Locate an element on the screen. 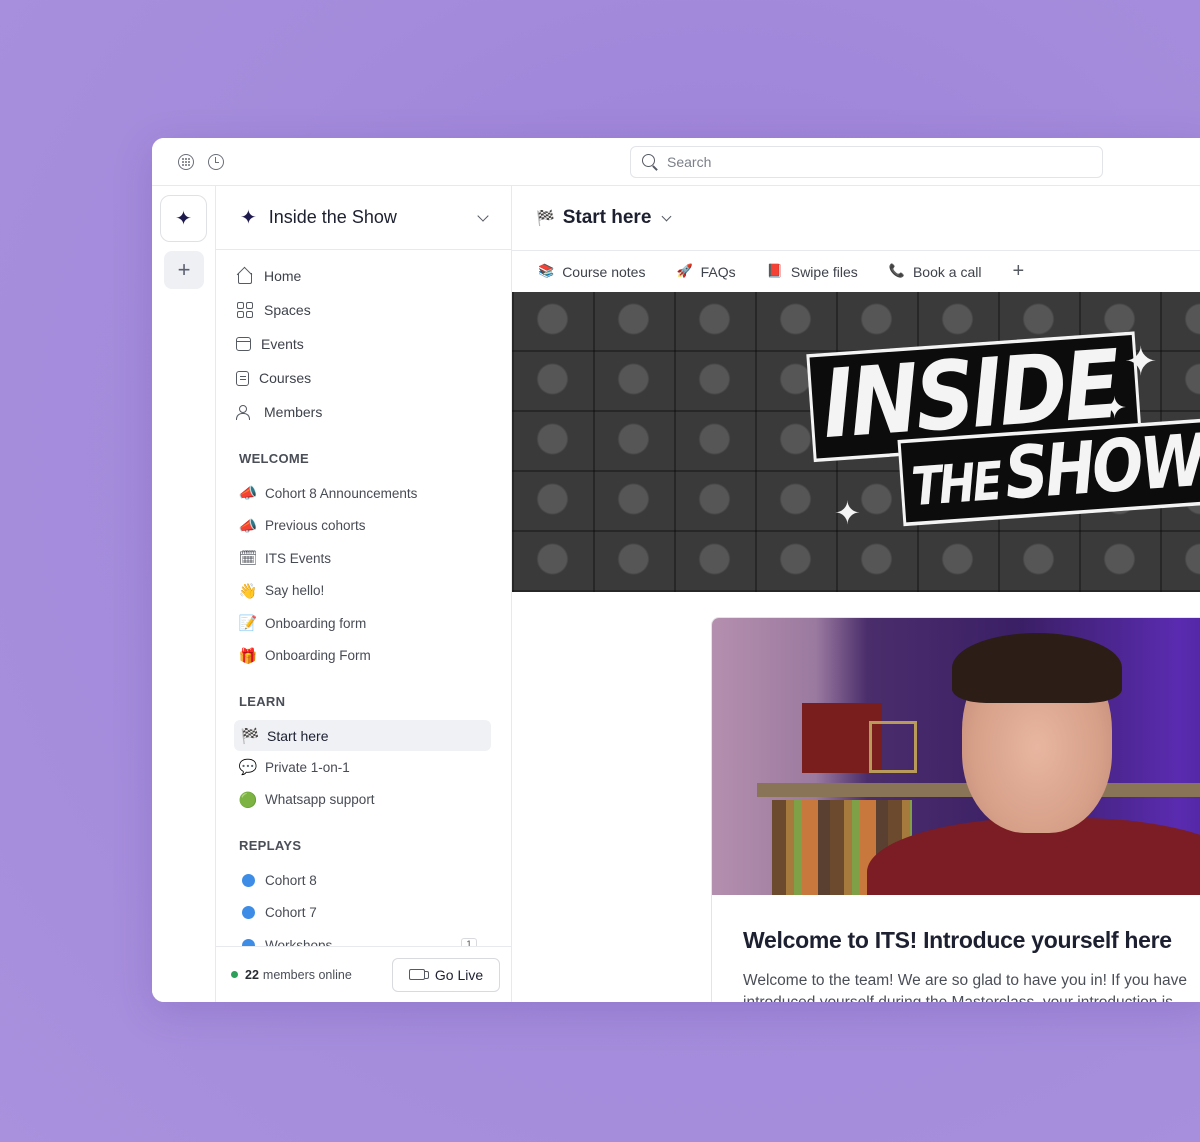  tab-label: Course notes is located at coordinates (604, 271).